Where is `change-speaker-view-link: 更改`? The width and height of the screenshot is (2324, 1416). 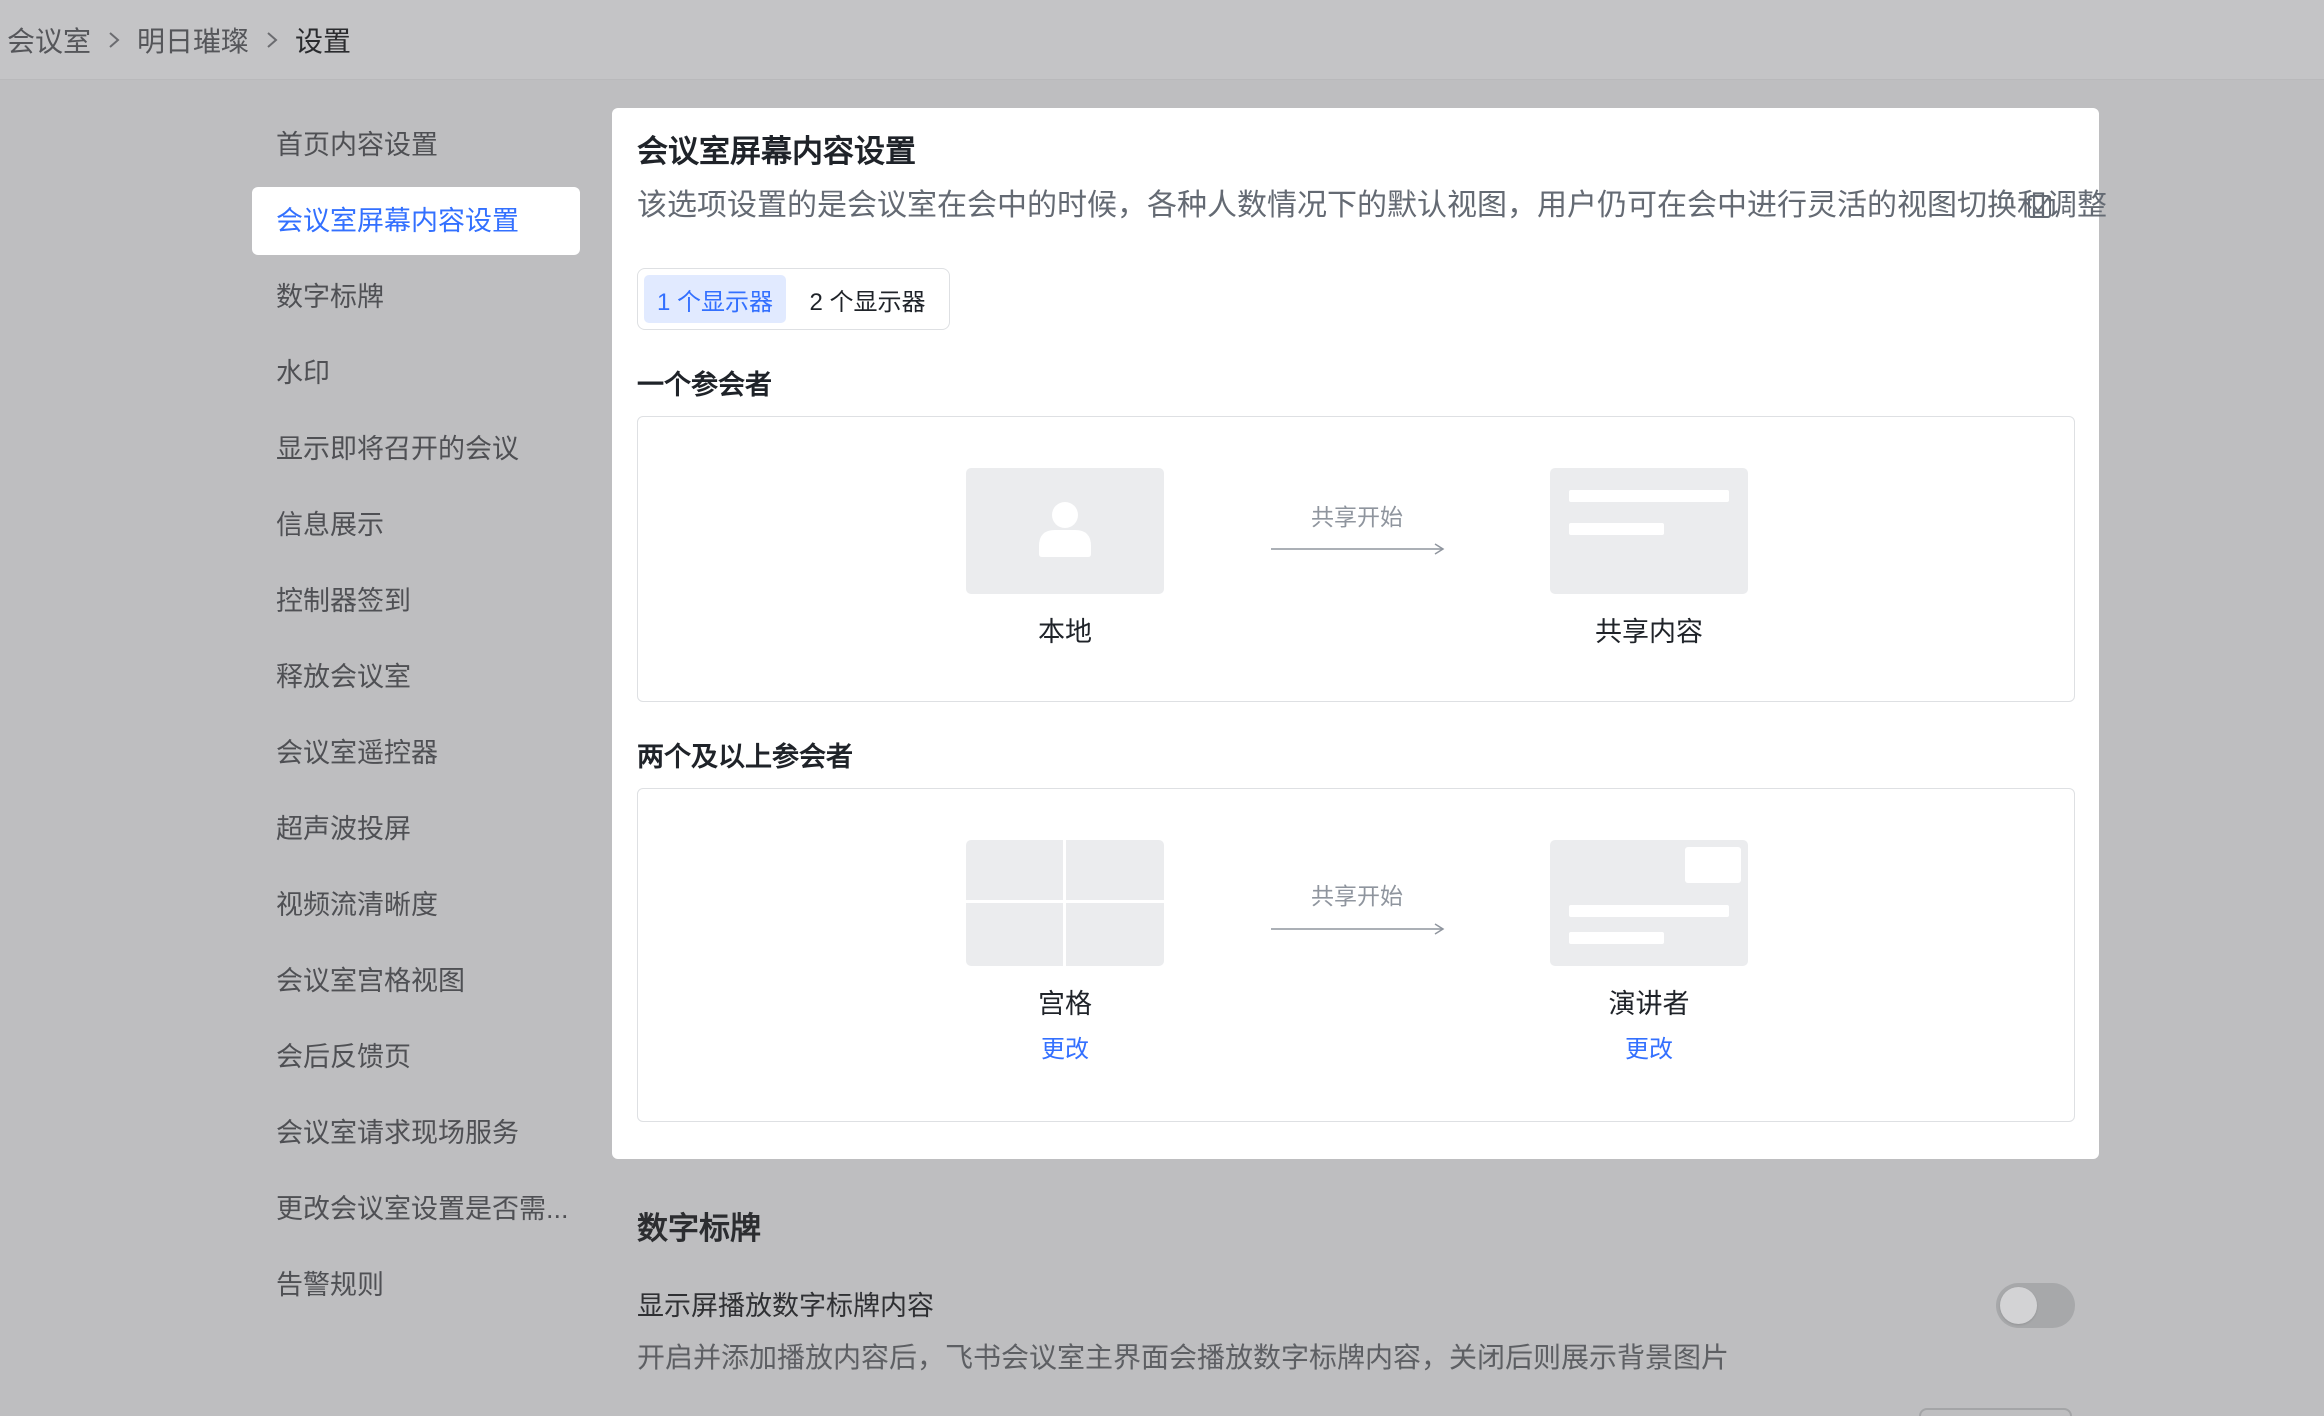 change-speaker-view-link: 更改 is located at coordinates (1649, 1050).